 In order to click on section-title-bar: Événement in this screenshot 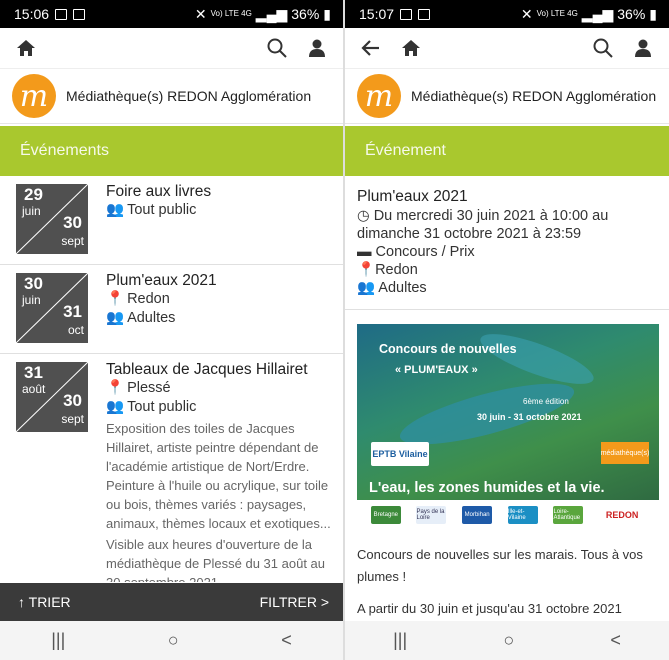, I will do `click(507, 151)`.